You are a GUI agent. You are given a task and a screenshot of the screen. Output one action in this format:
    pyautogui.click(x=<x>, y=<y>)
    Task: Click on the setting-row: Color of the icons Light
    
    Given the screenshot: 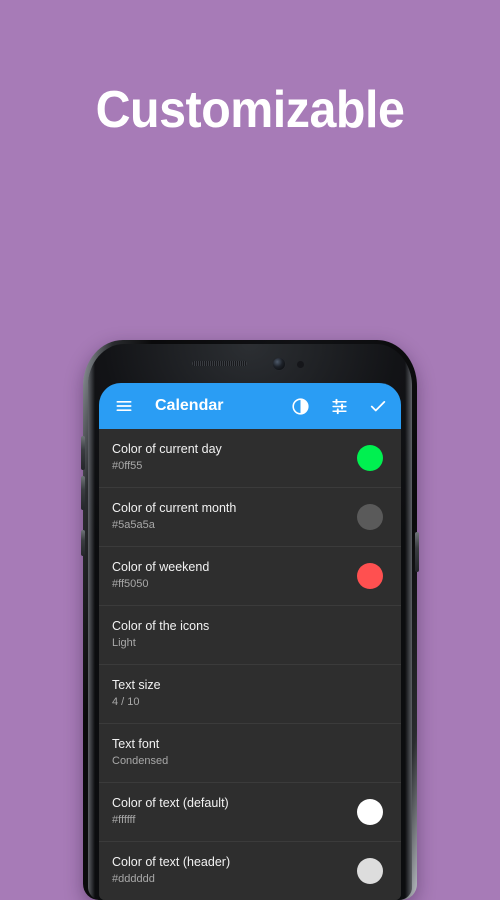 What is the action you would take?
    pyautogui.click(x=250, y=635)
    